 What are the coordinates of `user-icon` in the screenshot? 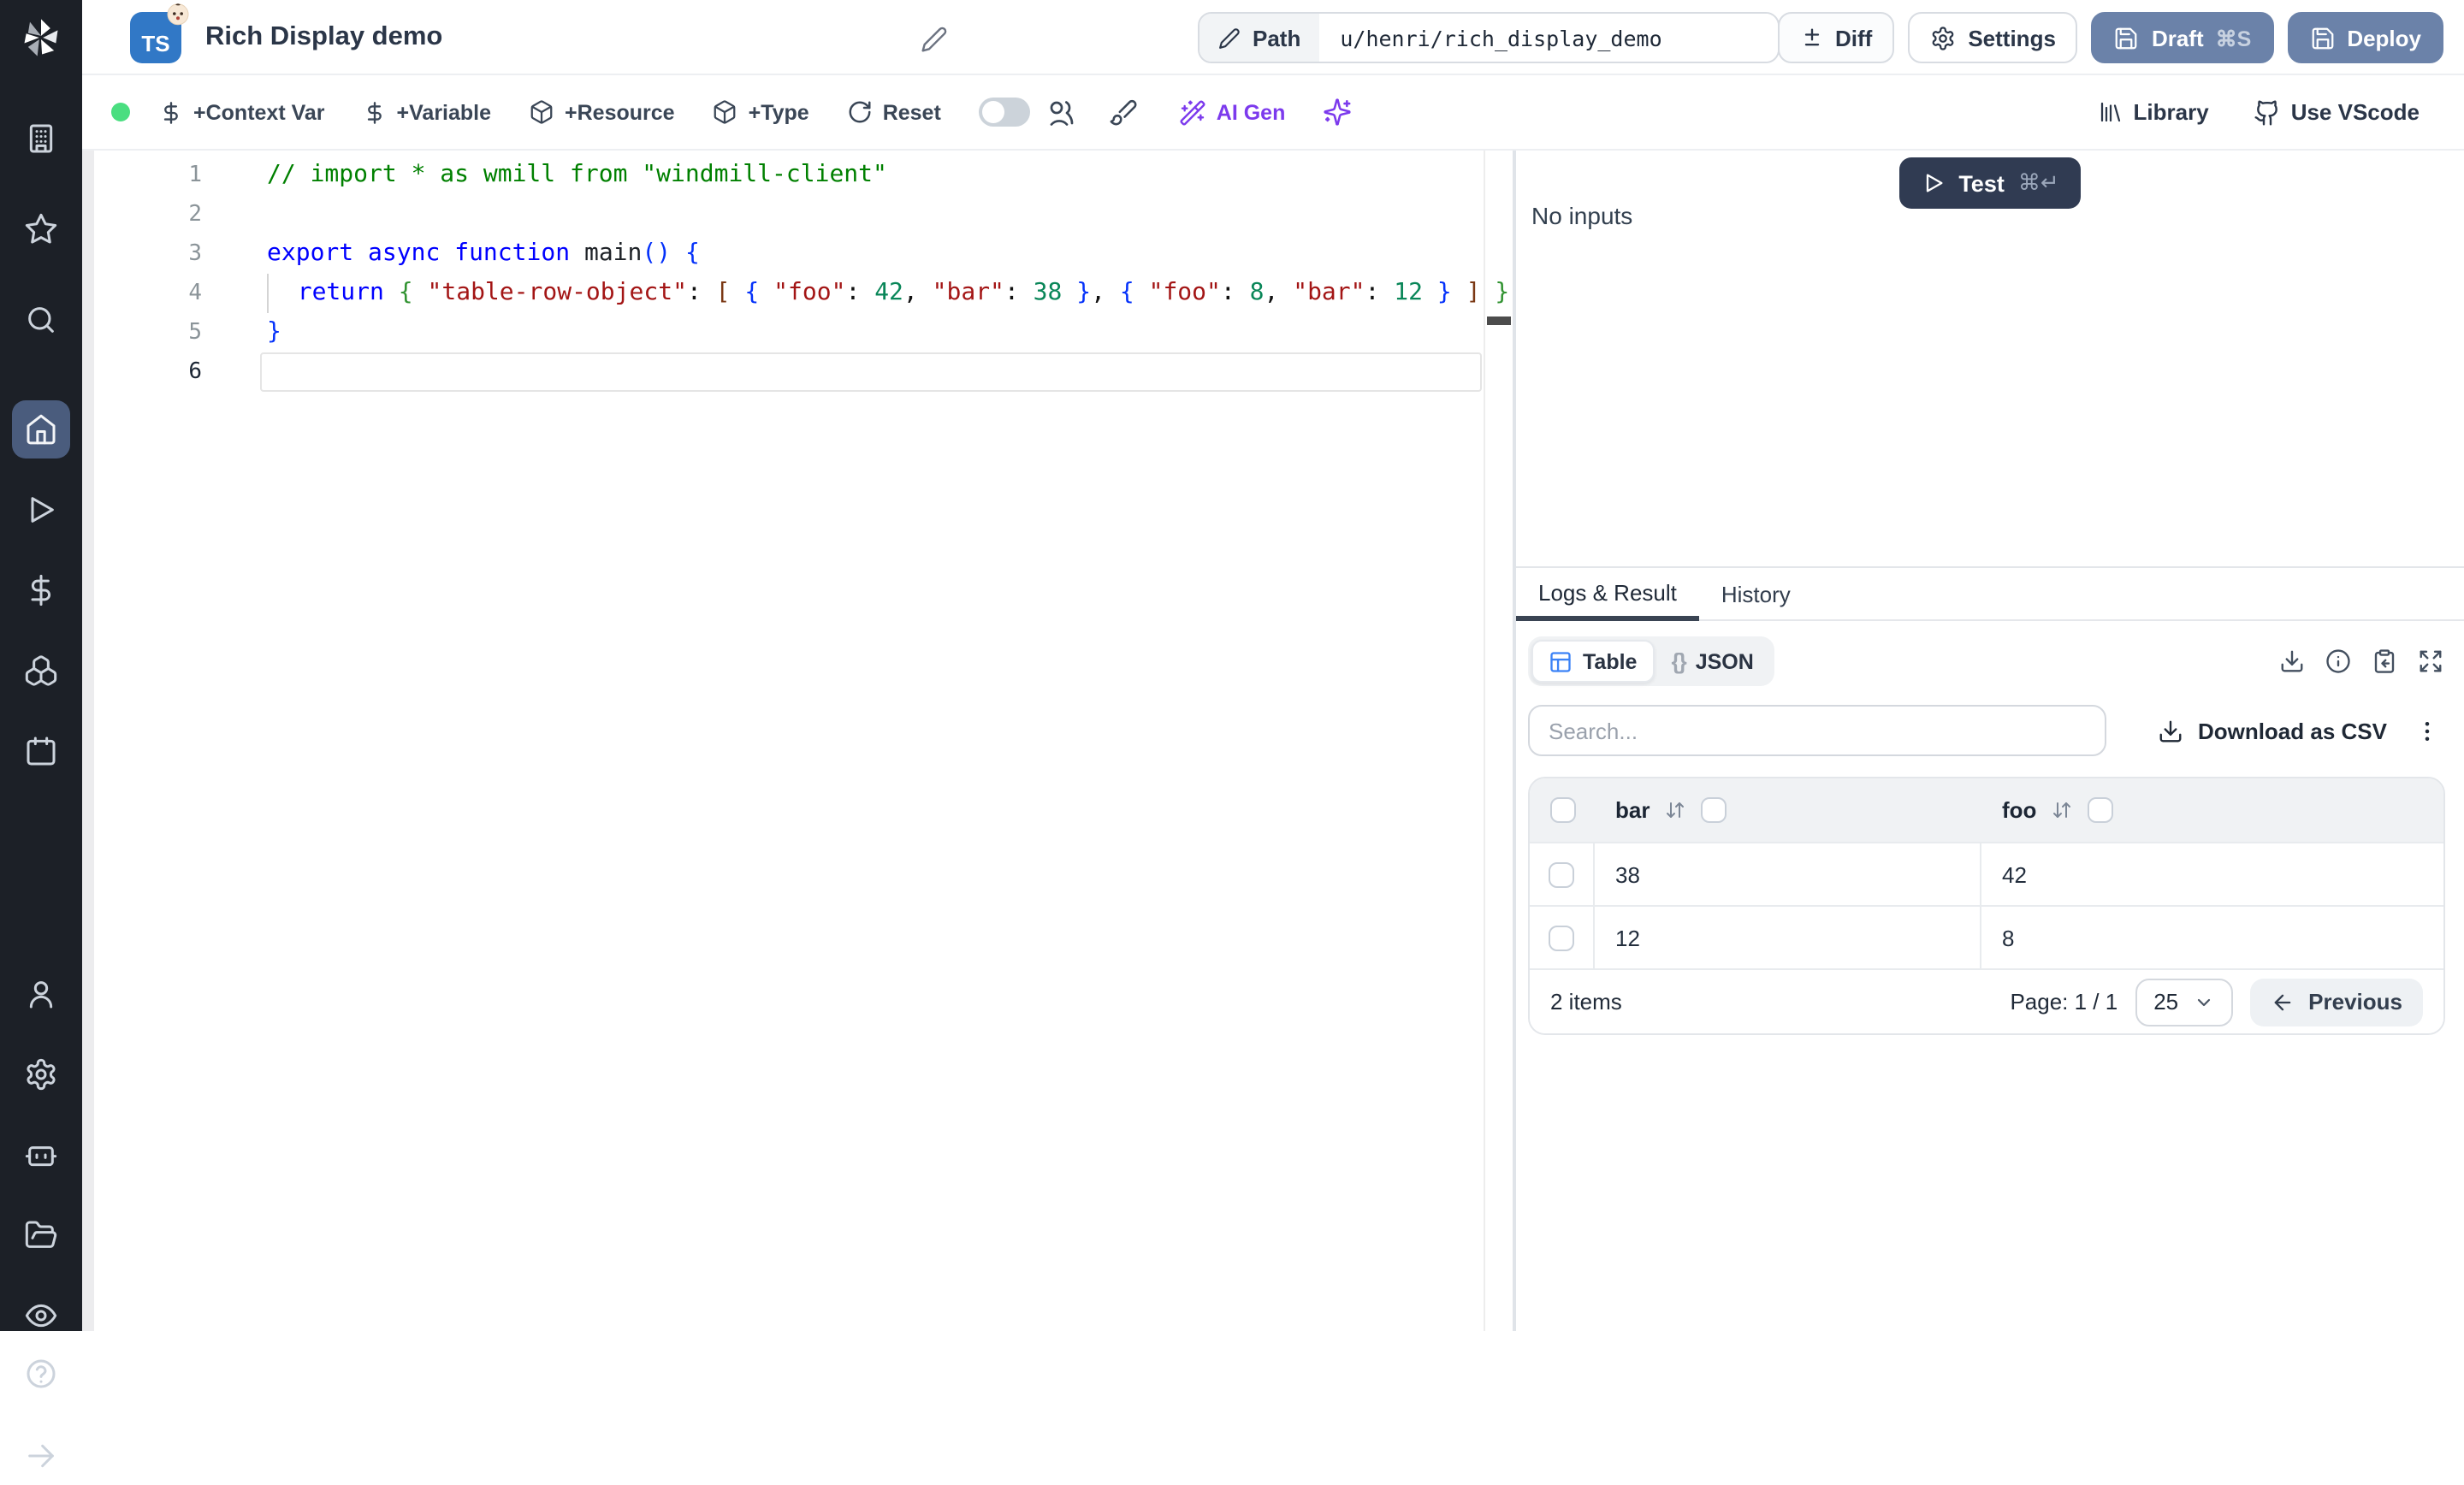 It's located at (41, 995).